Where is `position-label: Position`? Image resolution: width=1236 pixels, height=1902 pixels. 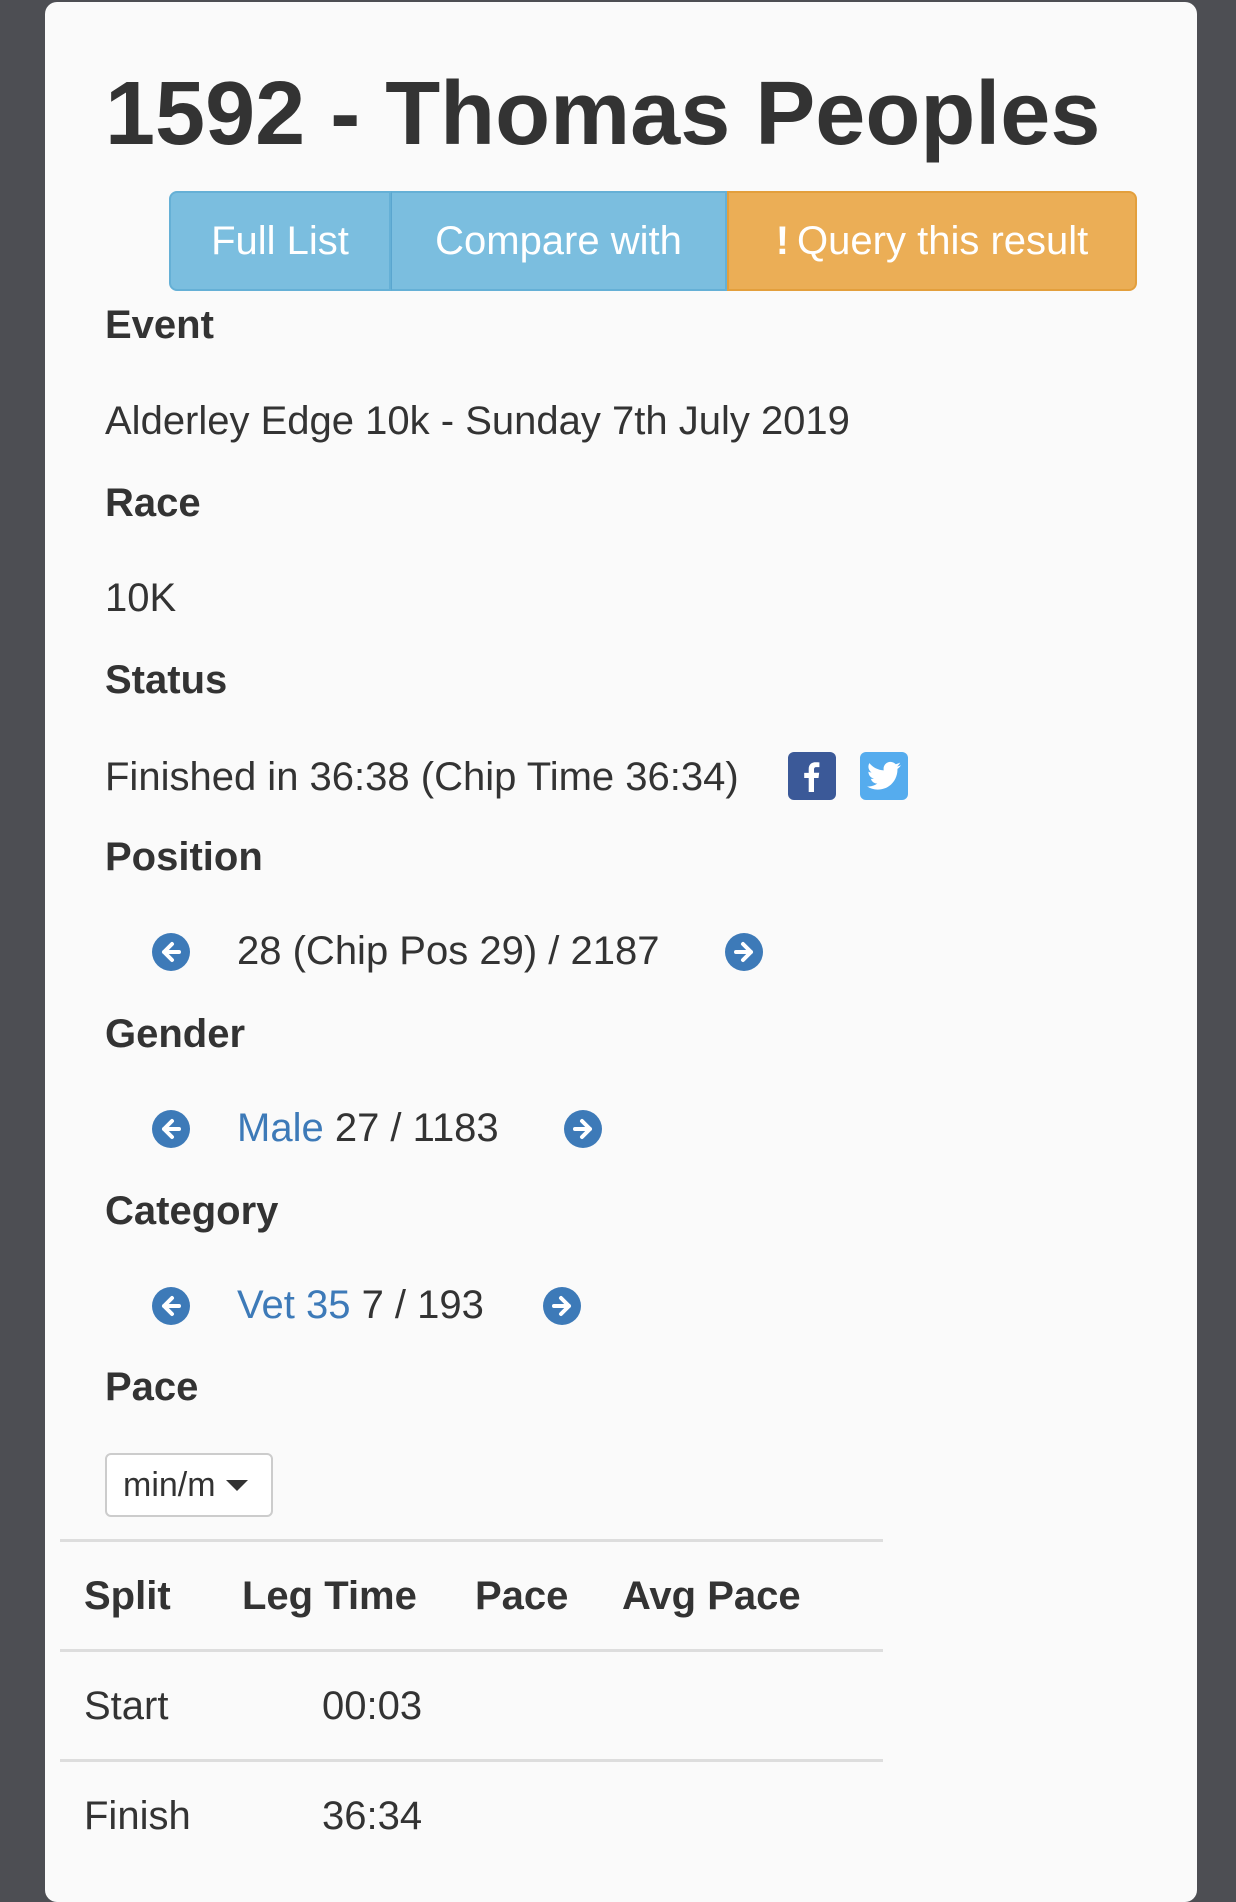 position-label: Position is located at coordinates (184, 857).